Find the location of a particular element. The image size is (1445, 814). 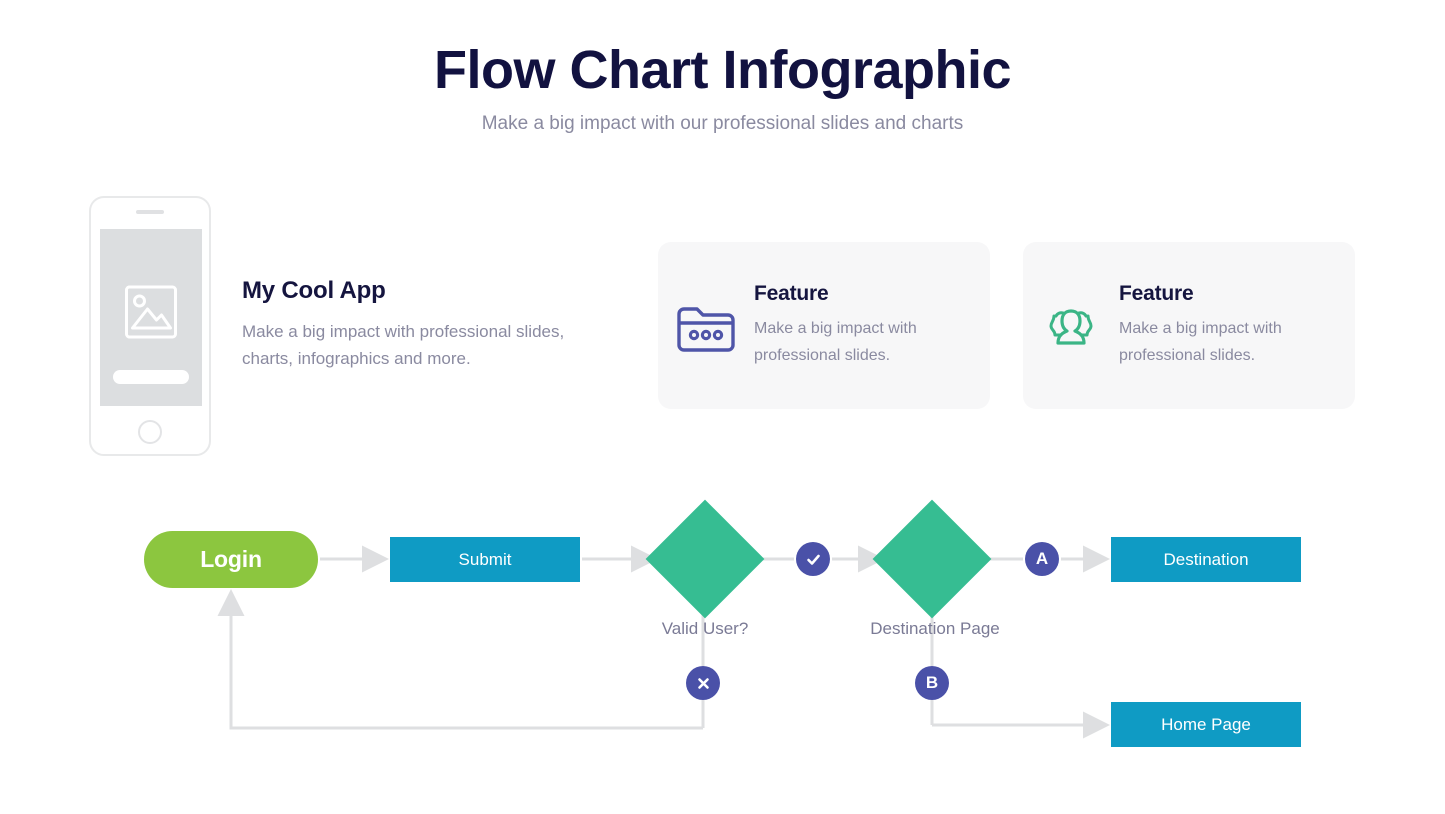

flow-node-submit: Submit is located at coordinates (485, 559).